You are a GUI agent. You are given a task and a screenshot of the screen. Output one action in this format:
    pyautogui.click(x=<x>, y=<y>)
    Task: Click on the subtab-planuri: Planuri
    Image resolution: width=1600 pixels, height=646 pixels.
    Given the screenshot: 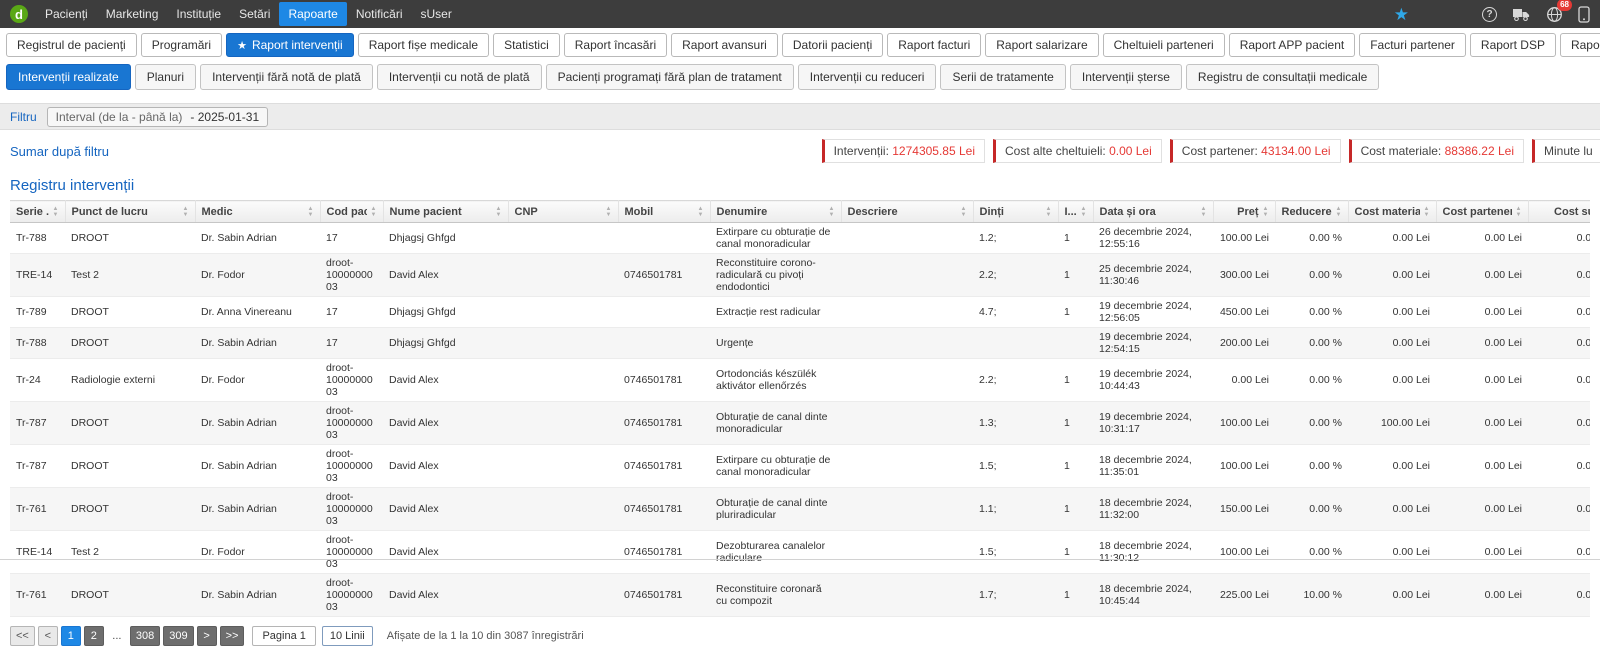 What is the action you would take?
    pyautogui.click(x=165, y=77)
    